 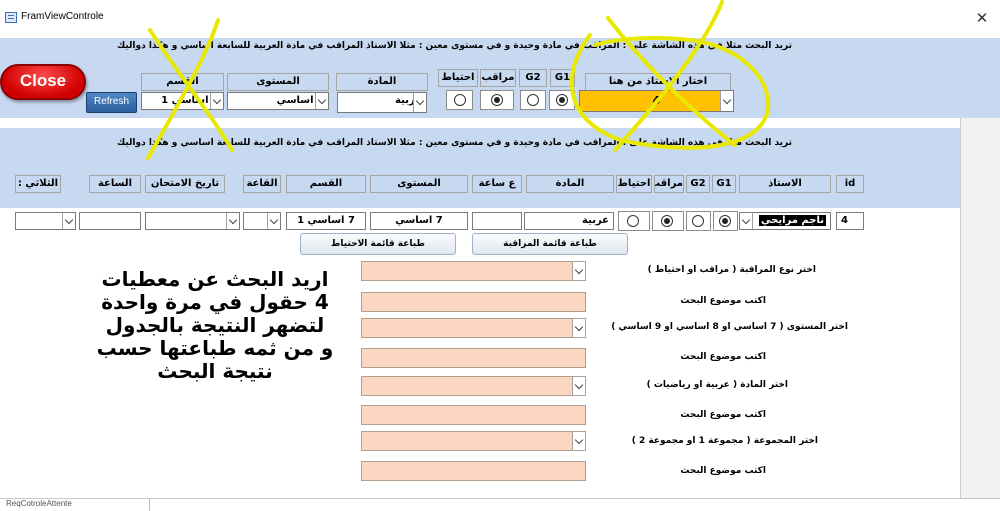 What do you see at coordinates (723, 357) in the screenshot?
I see `filter-level-search-label: اكتب موضوع البحث` at bounding box center [723, 357].